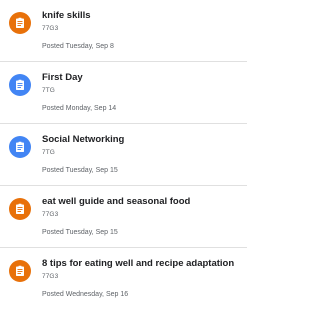 This screenshot has width=320, height=310. What do you see at coordinates (142, 202) in the screenshot?
I see `assignment-title: eat well guide and seasonal food` at bounding box center [142, 202].